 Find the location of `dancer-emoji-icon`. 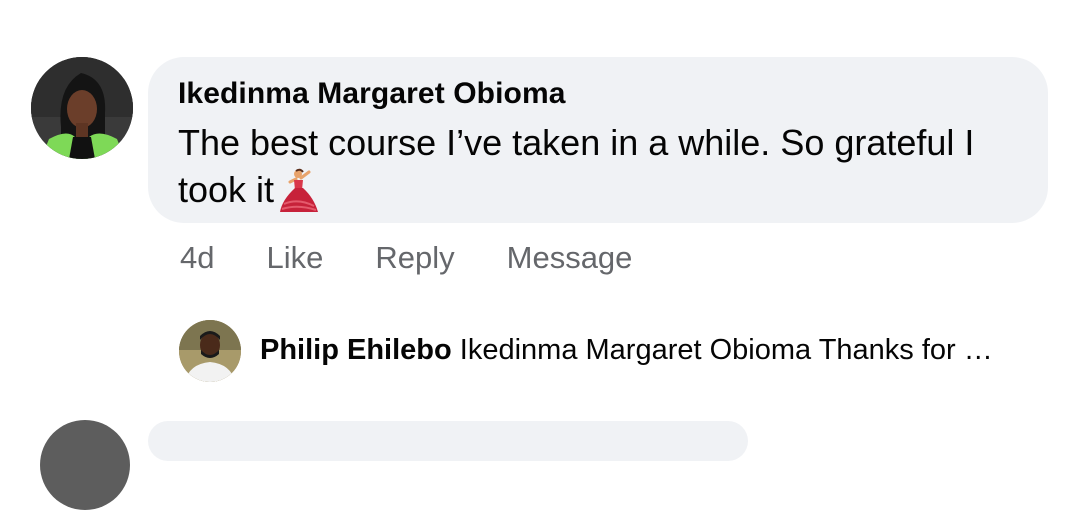

dancer-emoji-icon is located at coordinates (299, 190).